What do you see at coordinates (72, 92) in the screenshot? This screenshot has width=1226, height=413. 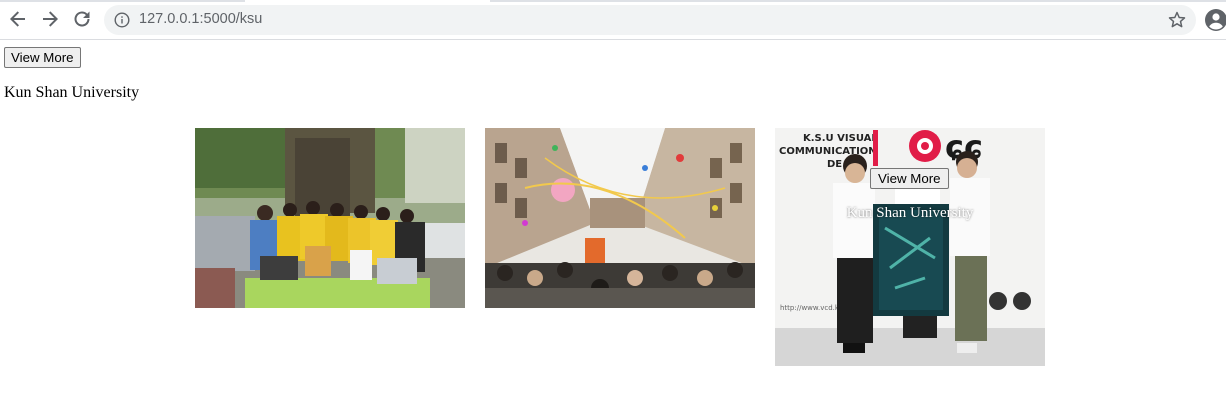 I see `page-heading: Kun Shan University` at bounding box center [72, 92].